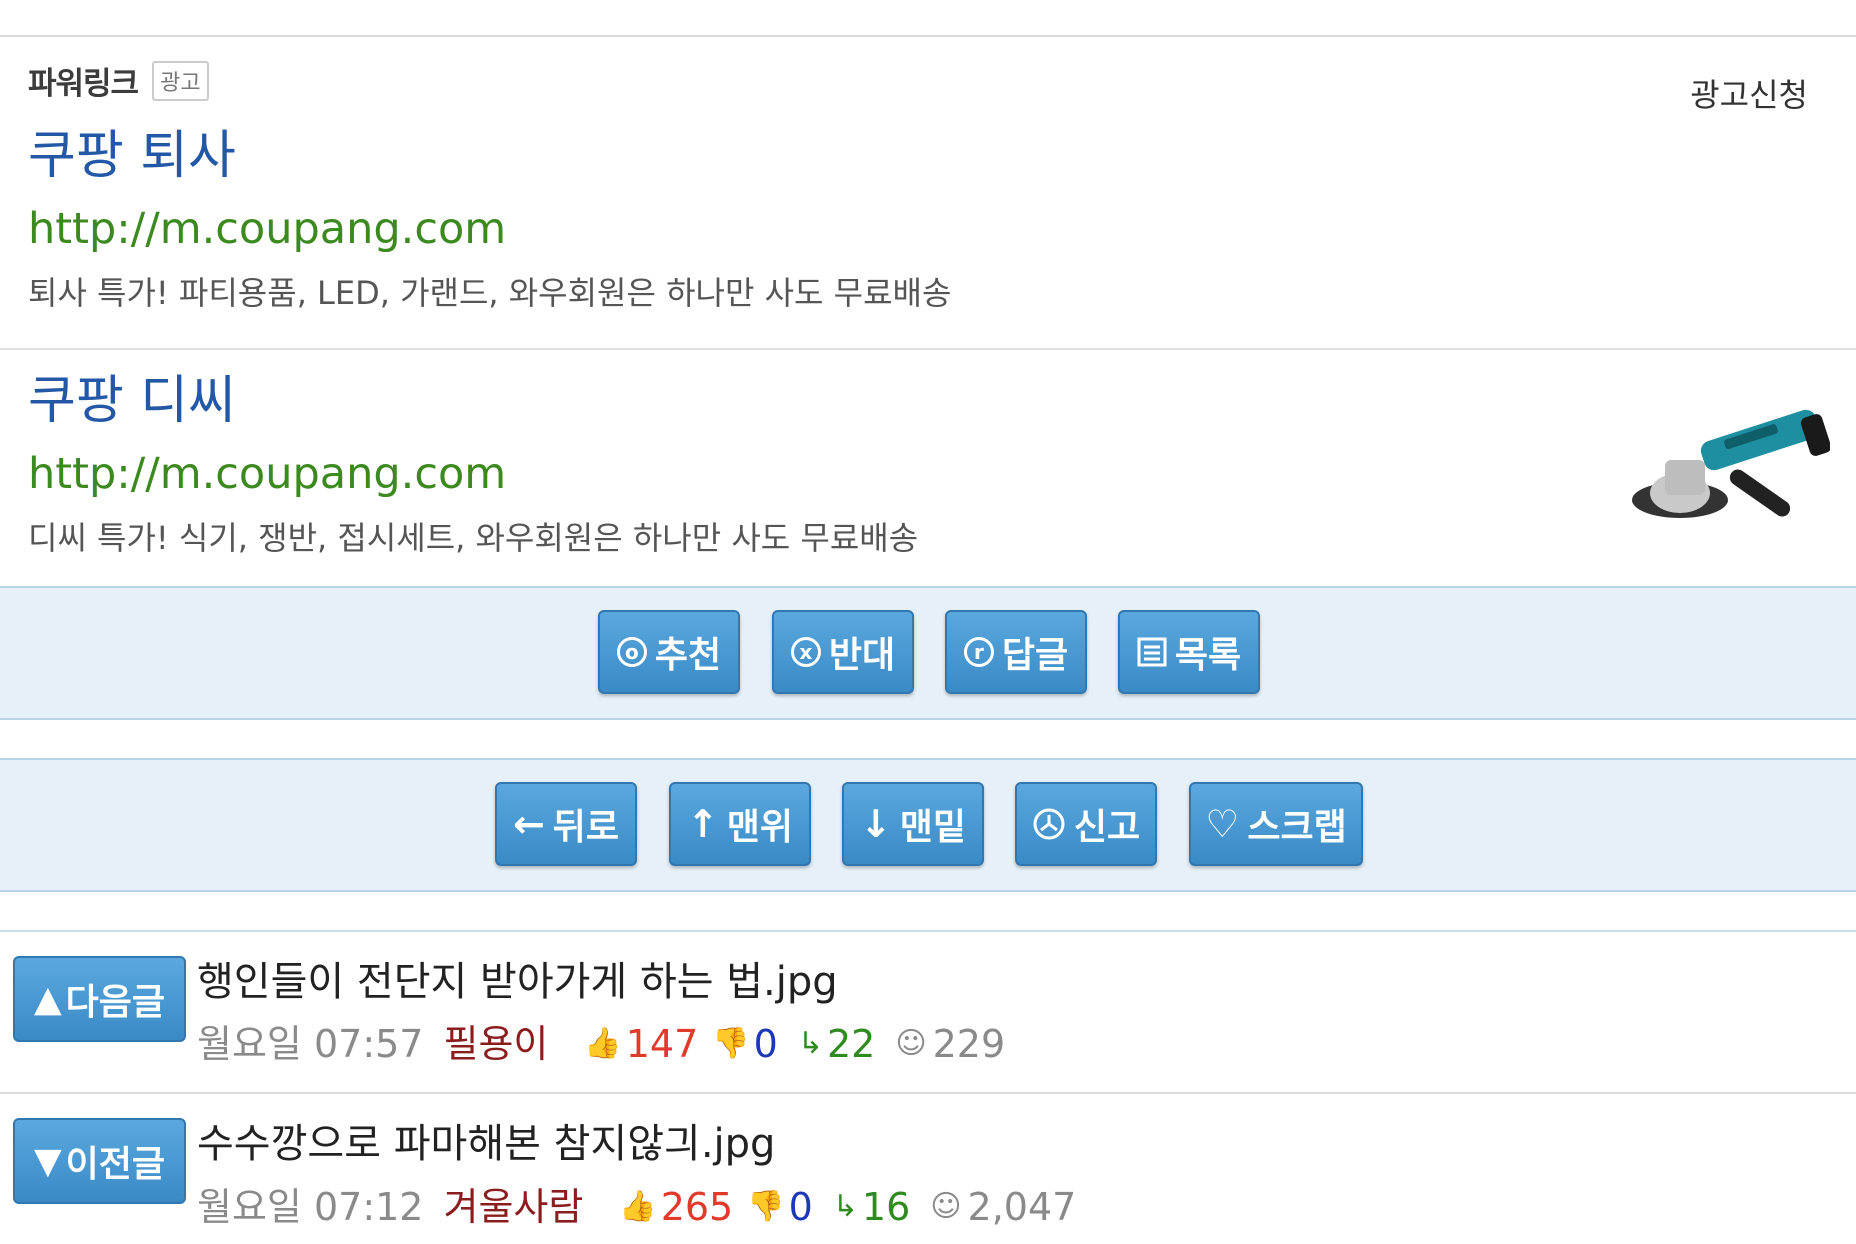  I want to click on previous-post-title: 수수깡으로 파마해본 참지않긔.jpg, so click(486, 1144).